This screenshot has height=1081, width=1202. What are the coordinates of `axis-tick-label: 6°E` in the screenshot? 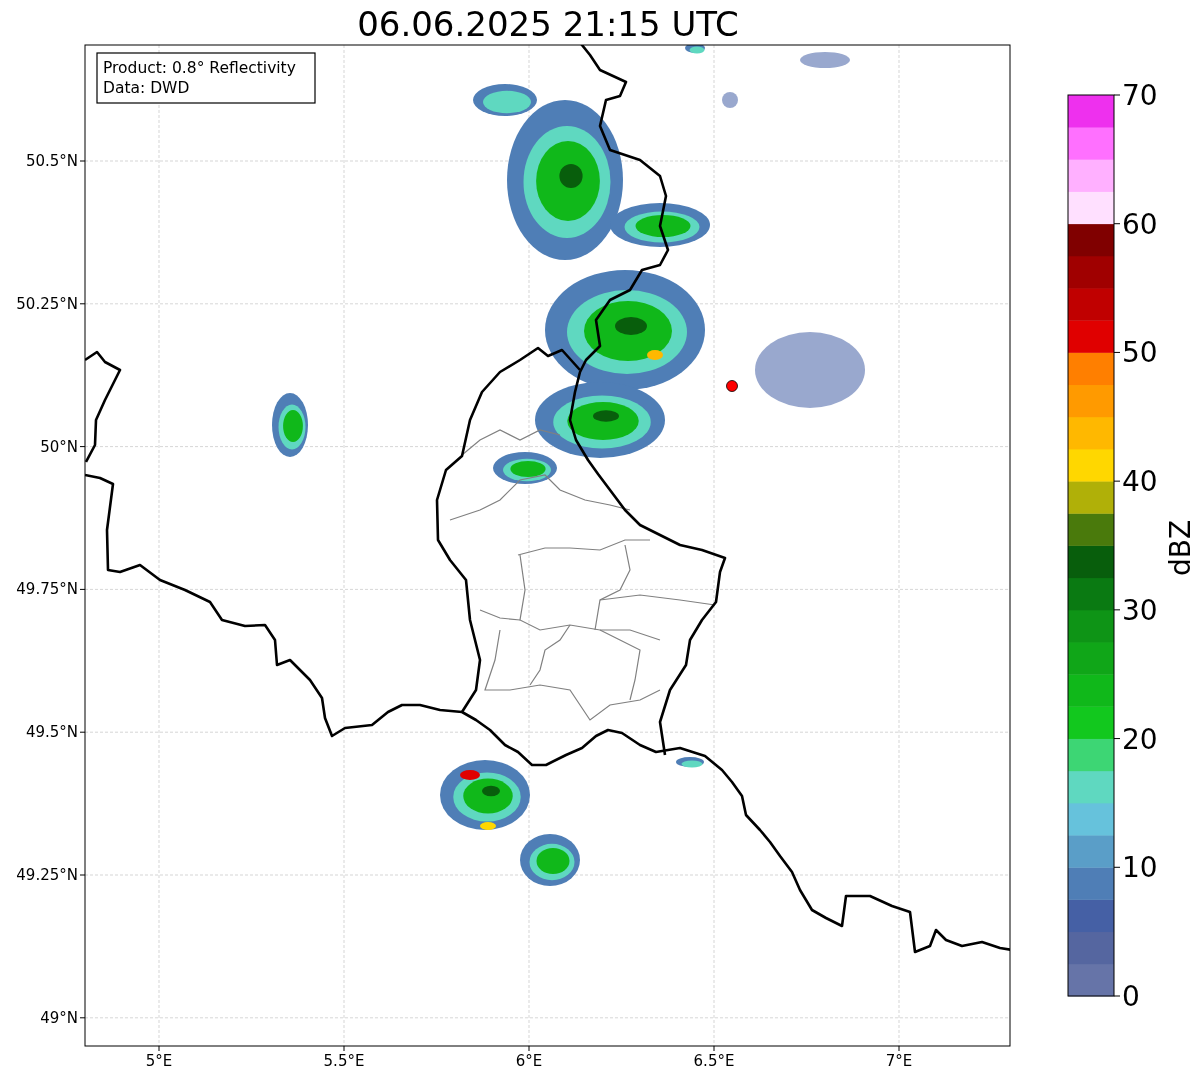 It's located at (529, 1061).